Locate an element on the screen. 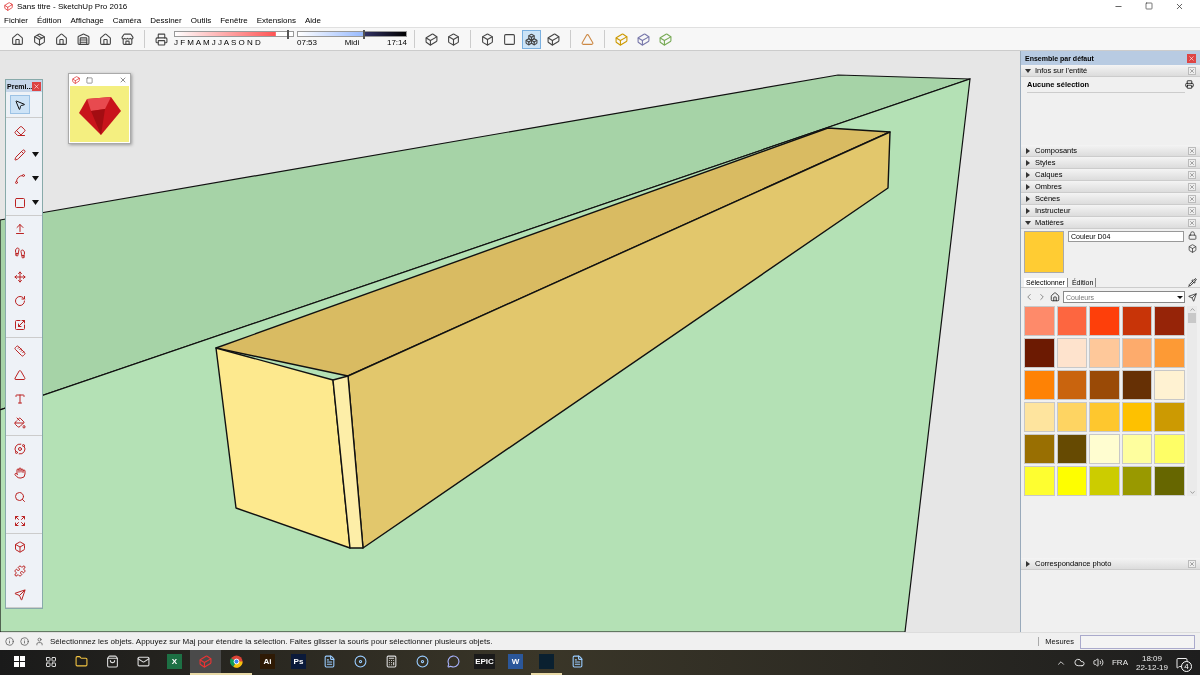 The height and width of the screenshot is (675, 1200). user-icon is located at coordinates (39, 641).